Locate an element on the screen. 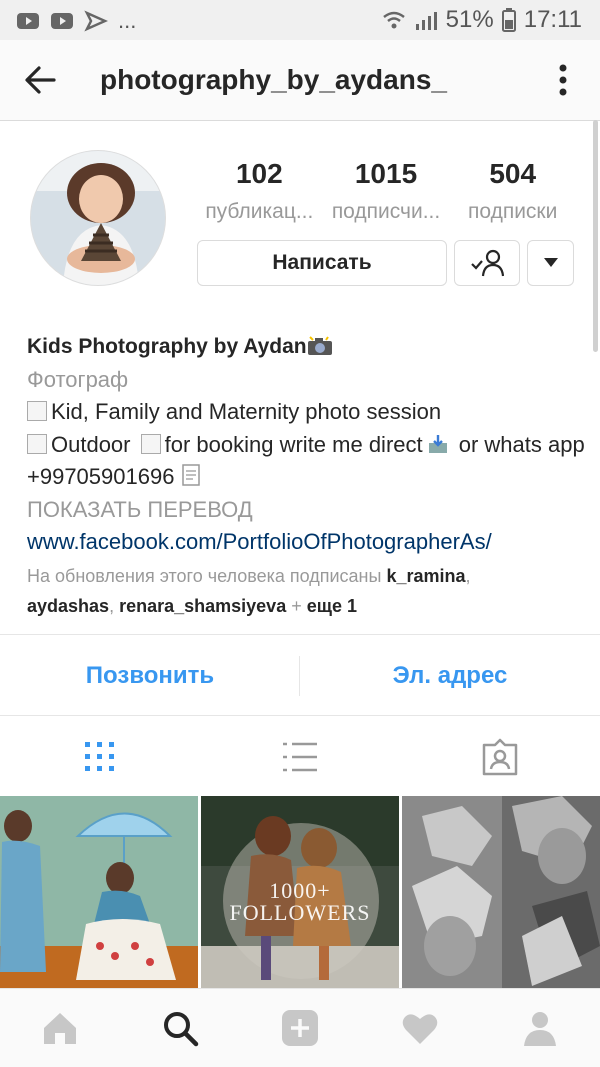 This screenshot has height=1067, width=600. profile-icon is located at coordinates (540, 1028).